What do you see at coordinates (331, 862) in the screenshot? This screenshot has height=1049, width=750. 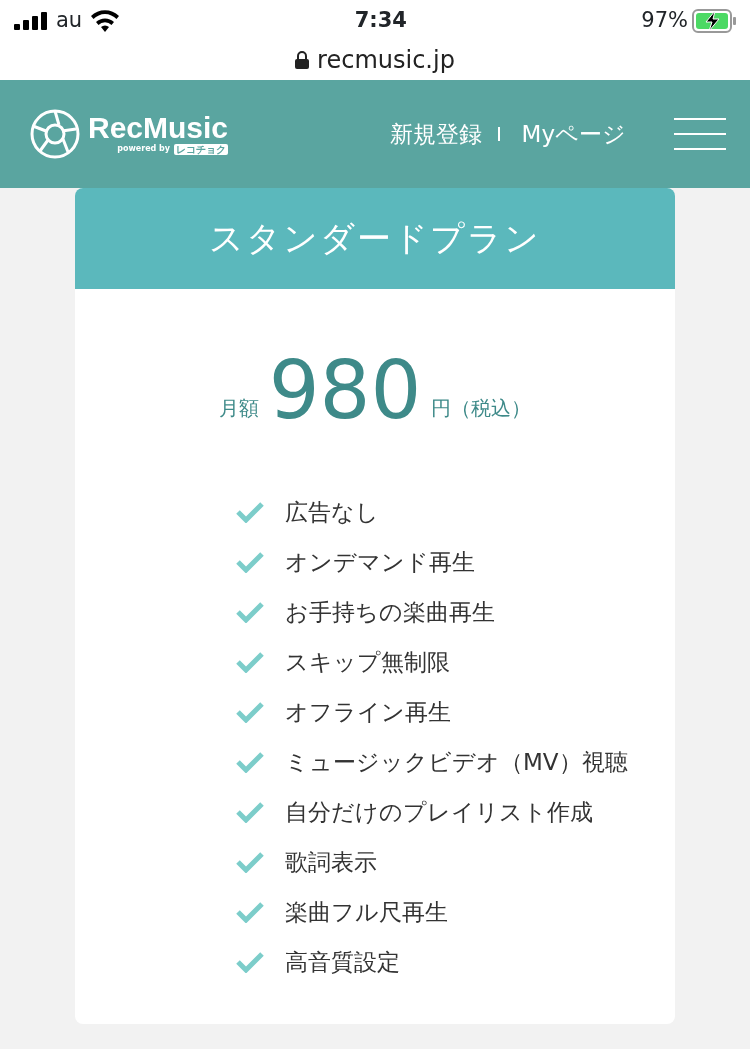 I see `feature-text: 歌詞表示` at bounding box center [331, 862].